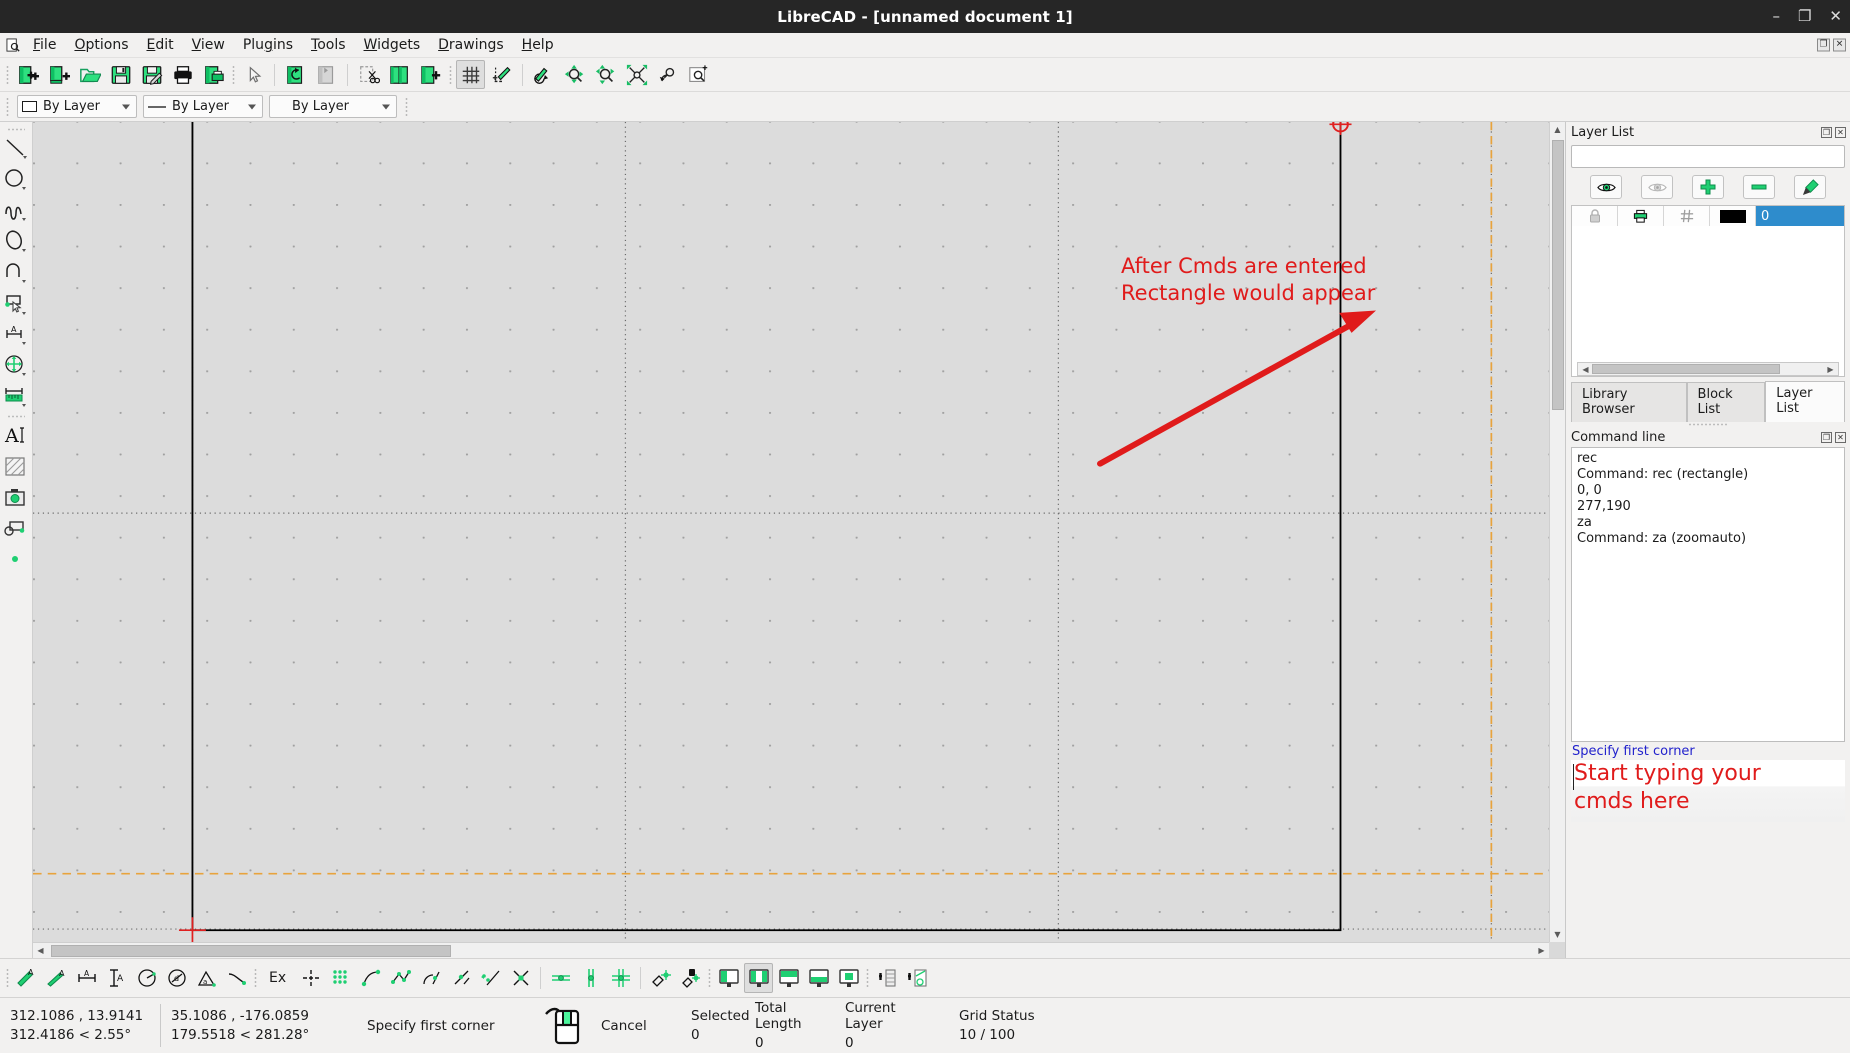 The width and height of the screenshot is (1850, 1053). What do you see at coordinates (1557, 532) in the screenshot?
I see `canvas-vertical-scrollbar: ▲ ▼` at bounding box center [1557, 532].